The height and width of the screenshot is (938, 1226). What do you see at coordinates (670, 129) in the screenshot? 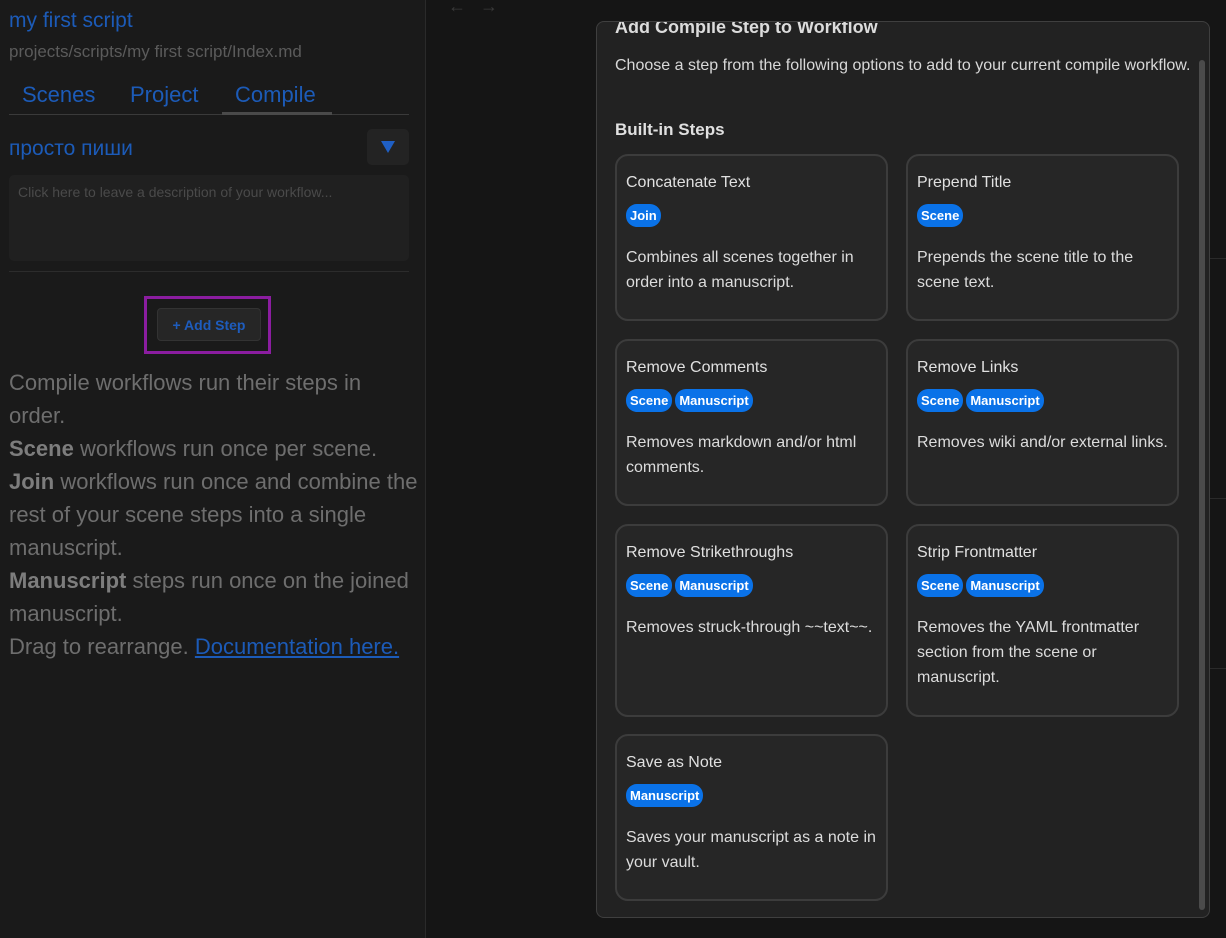
I see `section-title: Built-in Steps` at bounding box center [670, 129].